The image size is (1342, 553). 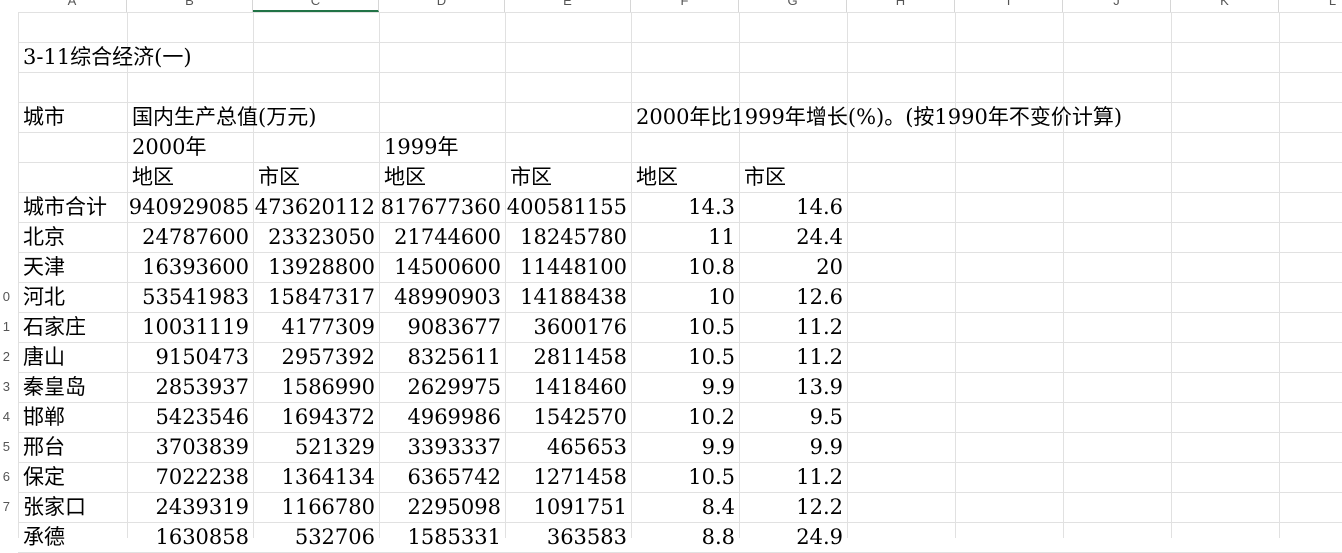 I want to click on value-cell: 8.4, so click(x=685, y=507).